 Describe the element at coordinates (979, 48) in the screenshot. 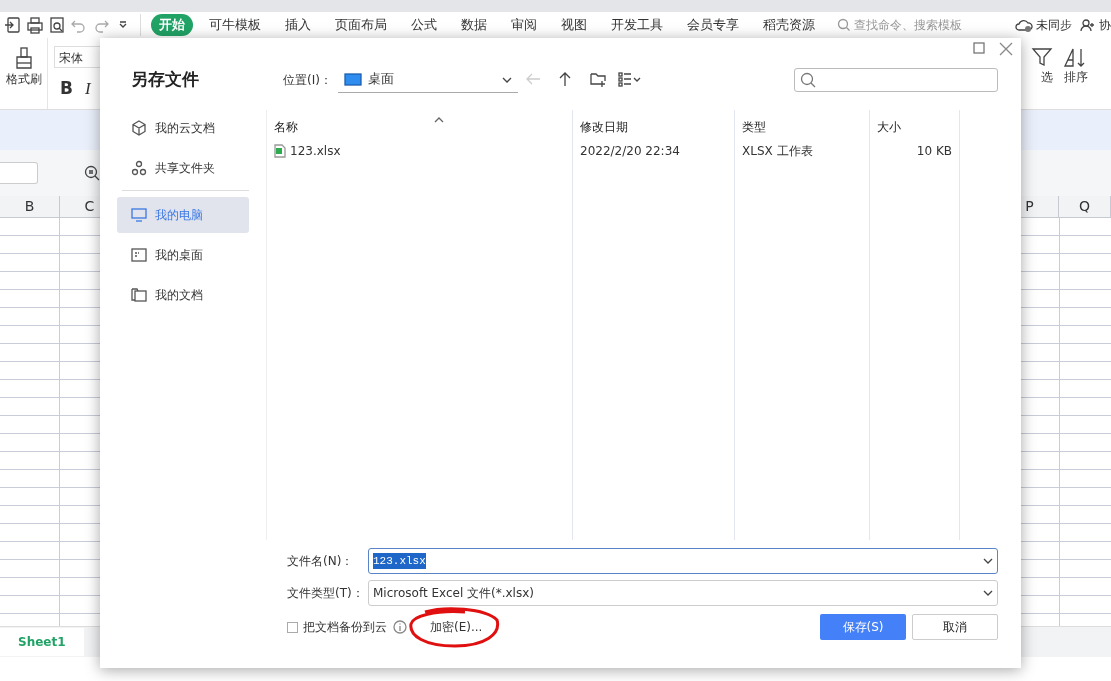

I see `maximize-button` at that location.